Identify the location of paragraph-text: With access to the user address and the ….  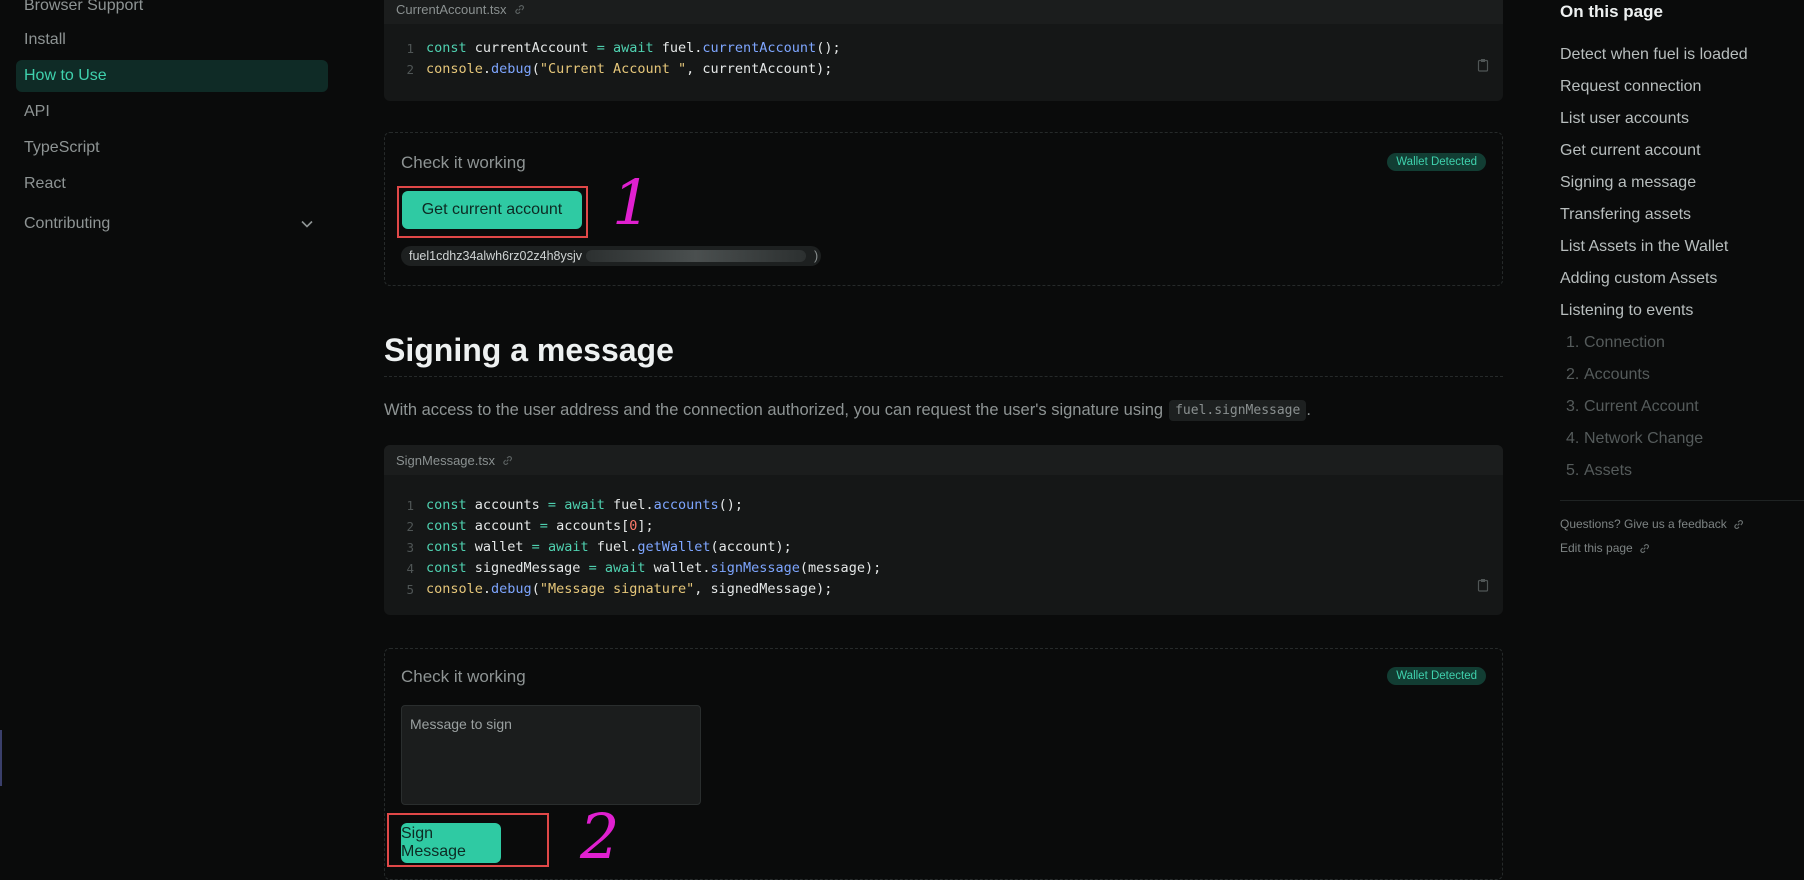
(774, 410).